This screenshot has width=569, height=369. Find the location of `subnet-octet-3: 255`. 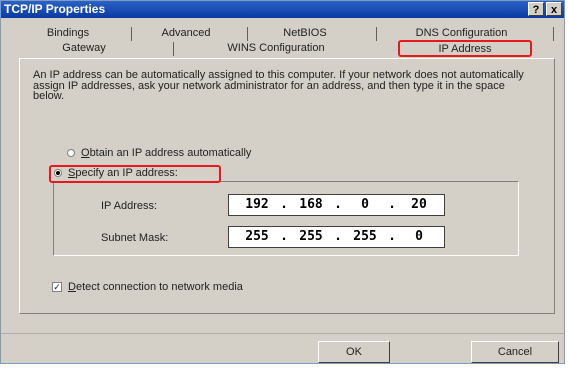

subnet-octet-3: 255 is located at coordinates (365, 237).